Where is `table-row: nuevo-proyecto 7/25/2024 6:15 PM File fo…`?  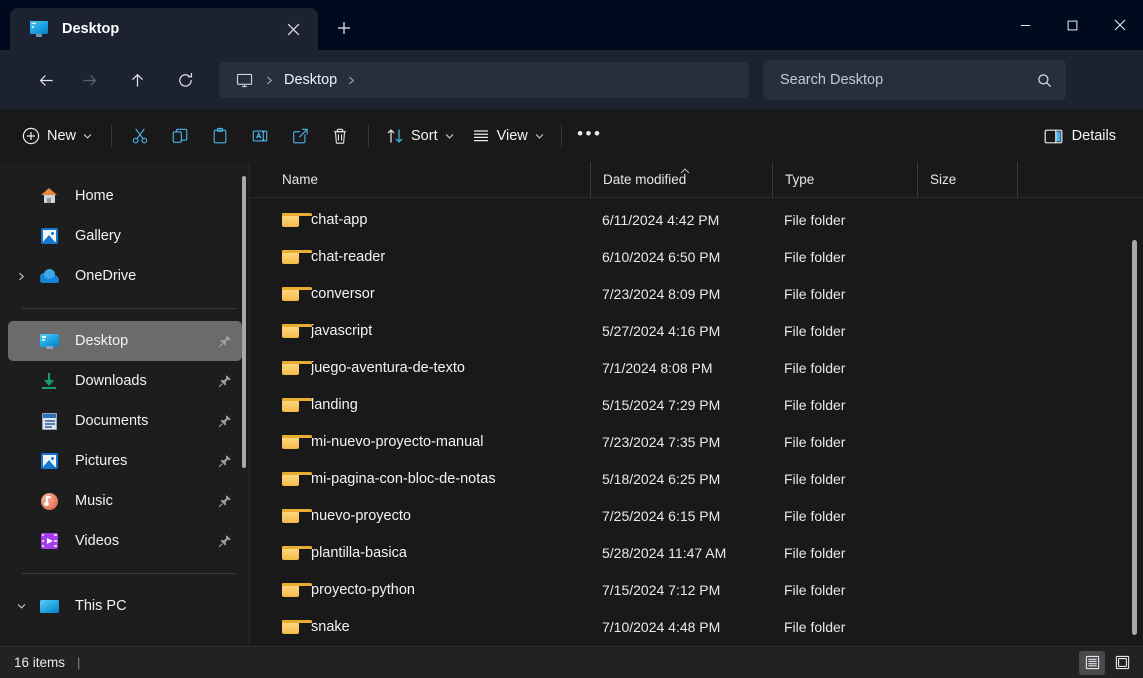
table-row: nuevo-proyecto 7/25/2024 6:15 PM File fo… is located at coordinates (696, 515).